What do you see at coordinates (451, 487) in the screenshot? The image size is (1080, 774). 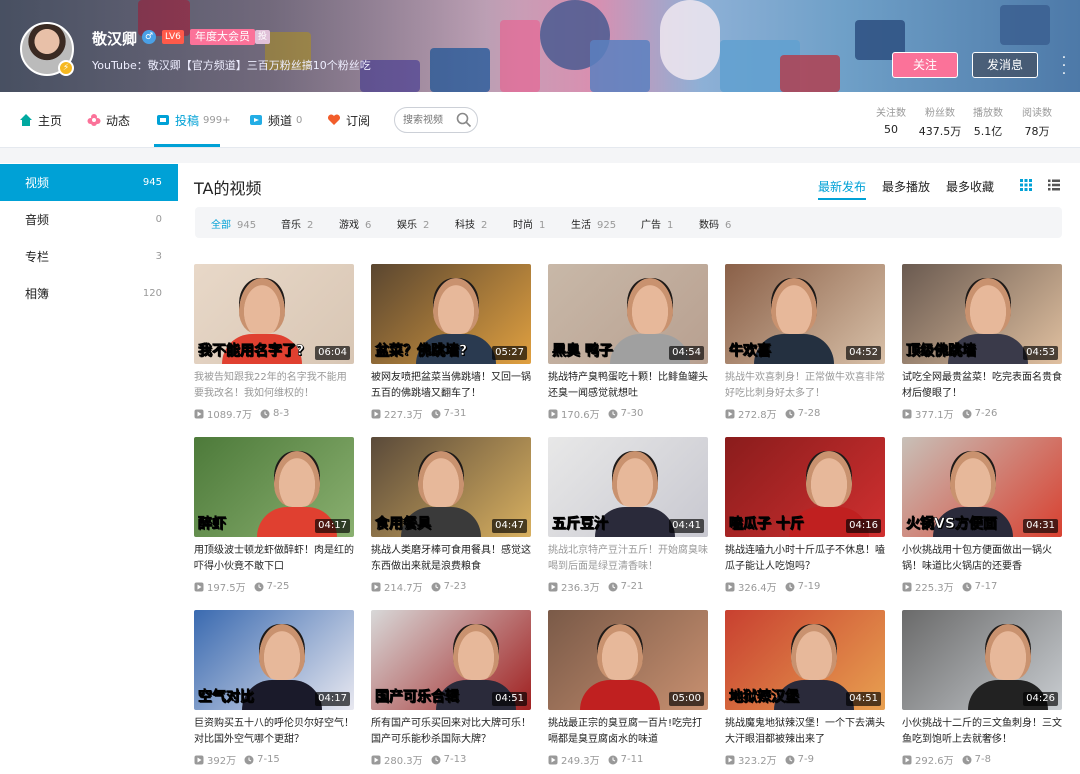 I see `video-thumbnail: 食用餐具 04:47` at bounding box center [451, 487].